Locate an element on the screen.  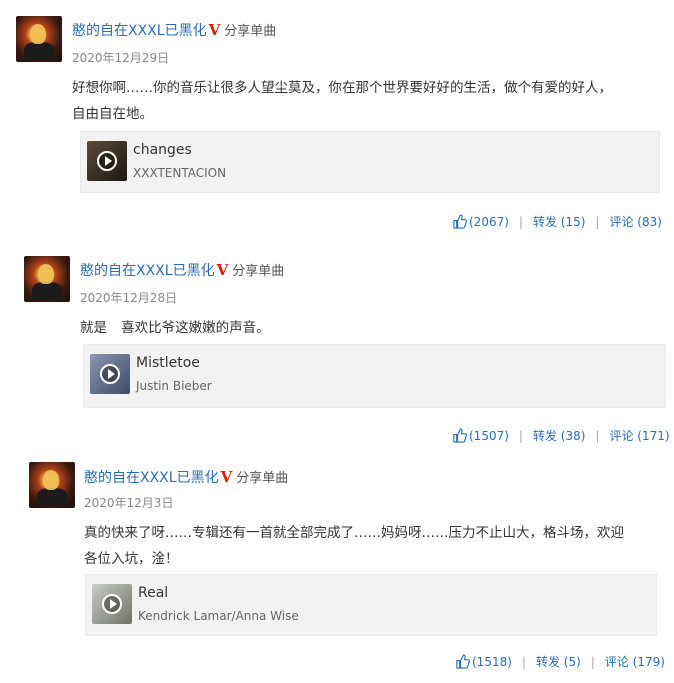
post-text-line: 自由自在地。 is located at coordinates (112, 114).